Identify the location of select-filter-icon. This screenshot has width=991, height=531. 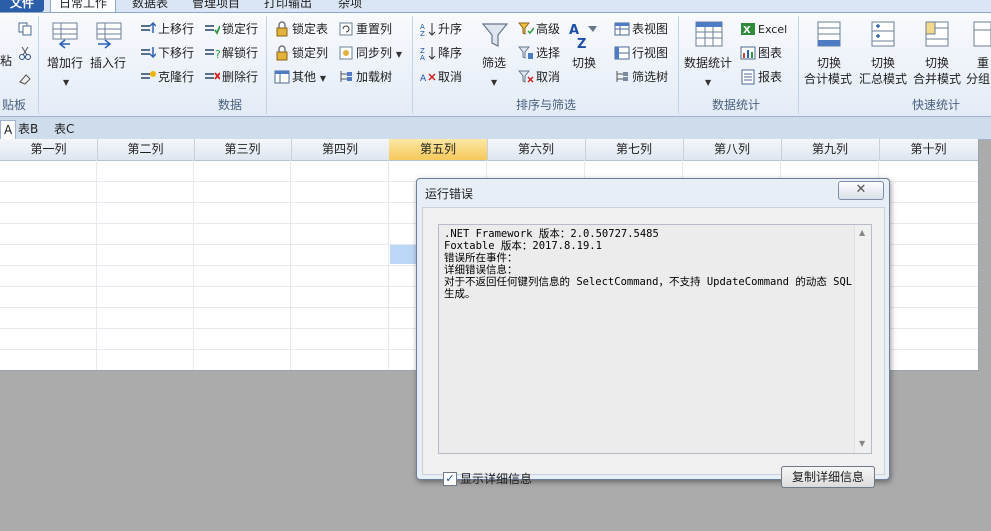
(525, 52).